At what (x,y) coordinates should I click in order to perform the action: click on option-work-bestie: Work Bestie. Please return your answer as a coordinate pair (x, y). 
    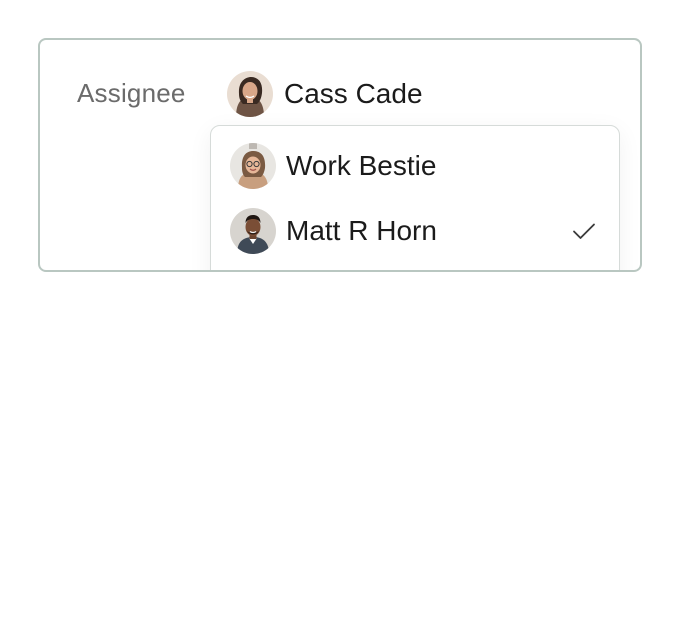
    Looking at the image, I should click on (415, 166).